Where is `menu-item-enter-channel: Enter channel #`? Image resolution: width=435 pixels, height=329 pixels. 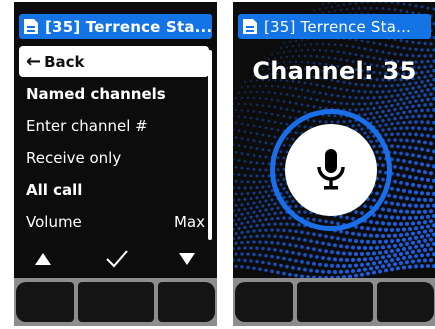 menu-item-enter-channel: Enter channel # is located at coordinates (114, 126).